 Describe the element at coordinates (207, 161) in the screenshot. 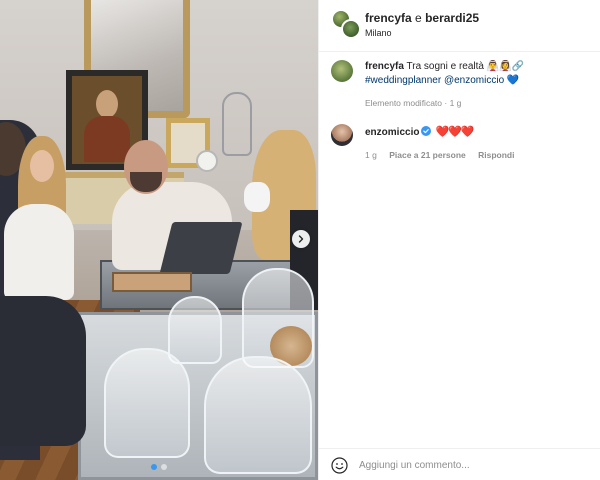

I see `photo-lamp` at that location.